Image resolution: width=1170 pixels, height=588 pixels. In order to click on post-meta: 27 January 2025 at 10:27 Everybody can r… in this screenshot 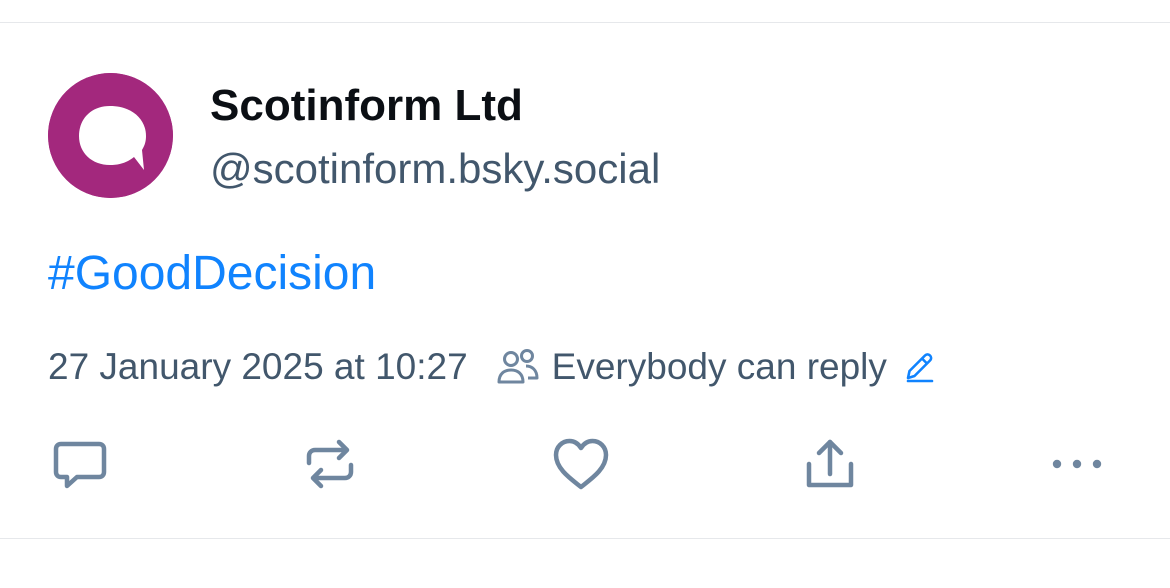, I will do `click(492, 367)`.